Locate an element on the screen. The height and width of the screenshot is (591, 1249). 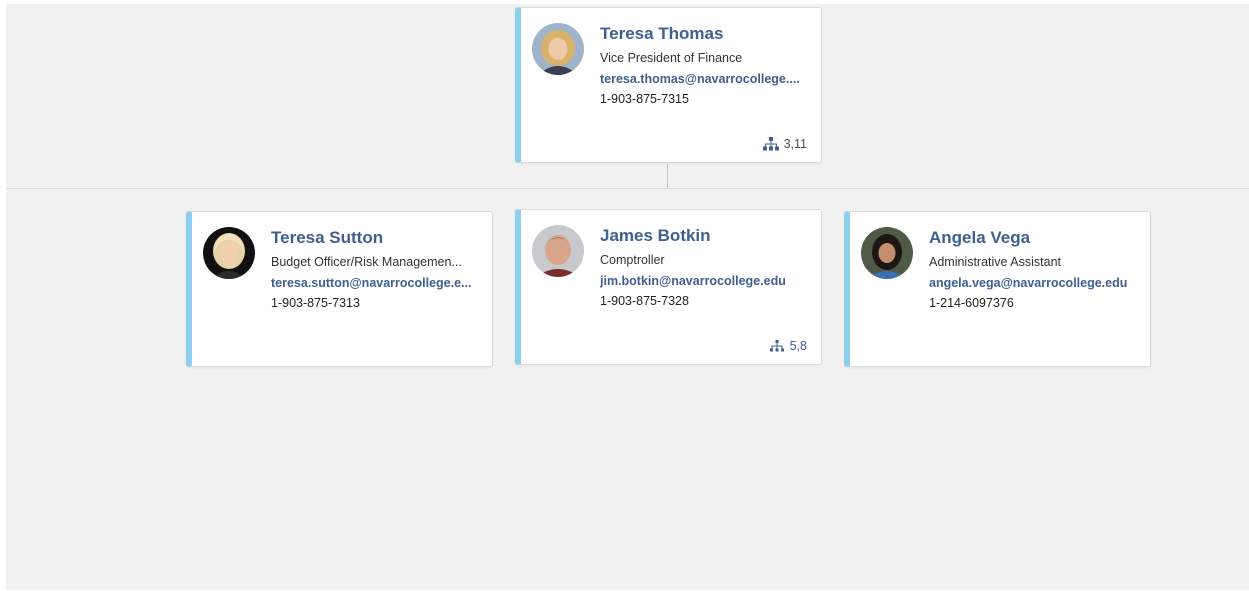
person-email-link: jim.botkin@navarrocollege.edu is located at coordinates (706, 281).